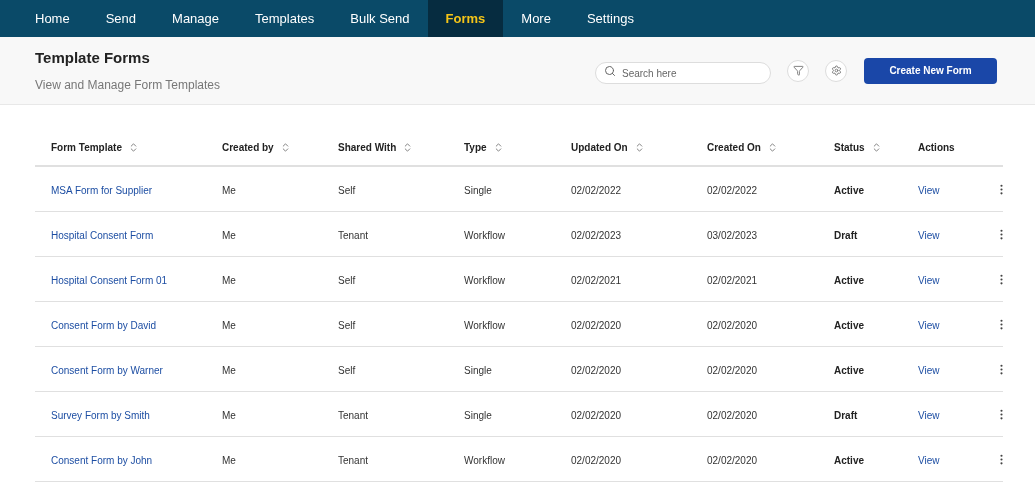 The width and height of the screenshot is (1035, 493). Describe the element at coordinates (93, 58) in the screenshot. I see `page-title: Template Forms` at that location.